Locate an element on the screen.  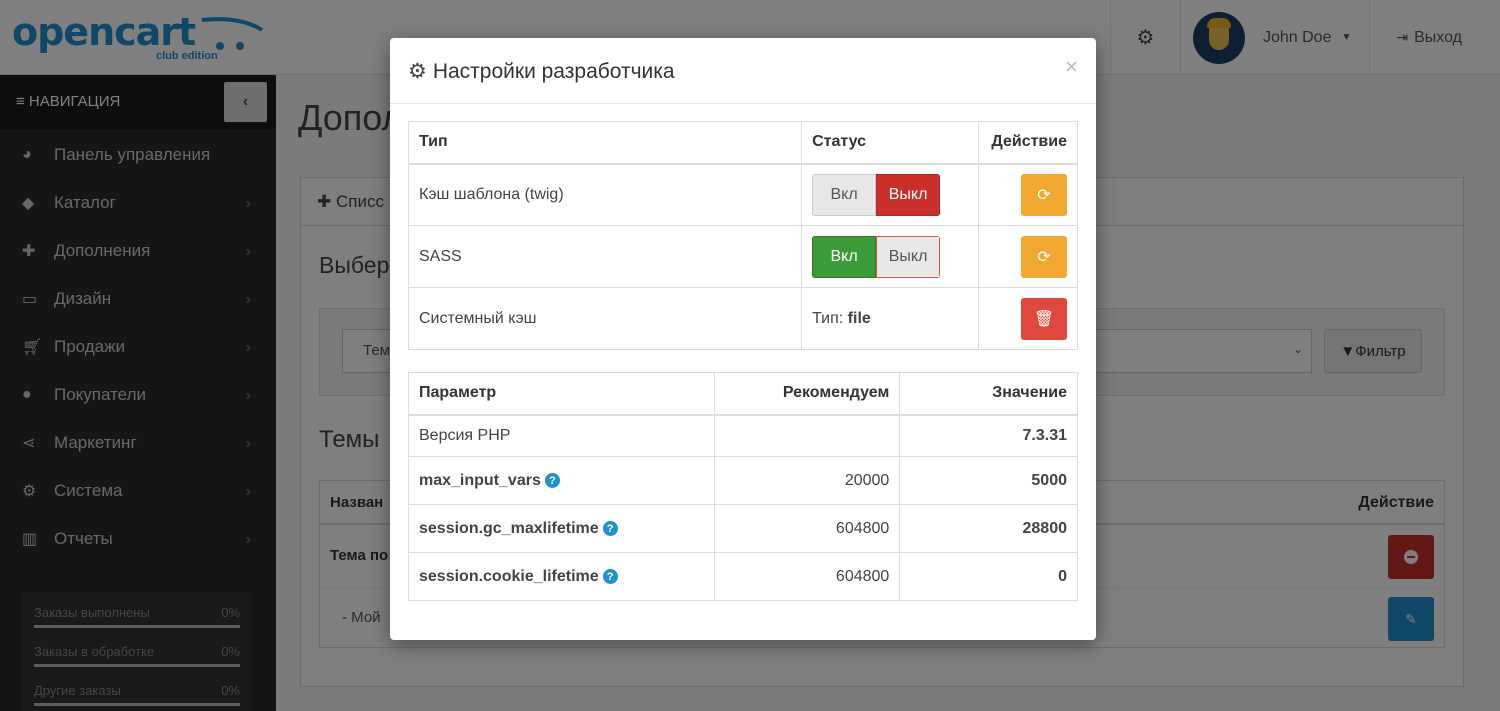
twig-cache-toggle: Вкл Выкл is located at coordinates (876, 194).